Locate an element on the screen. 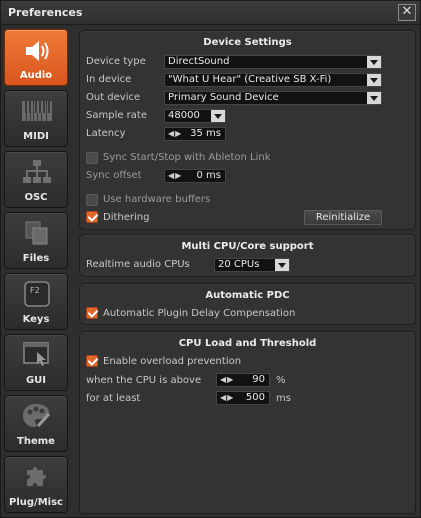  cpu-load-title: CPU Load and Threshold is located at coordinates (247, 343).